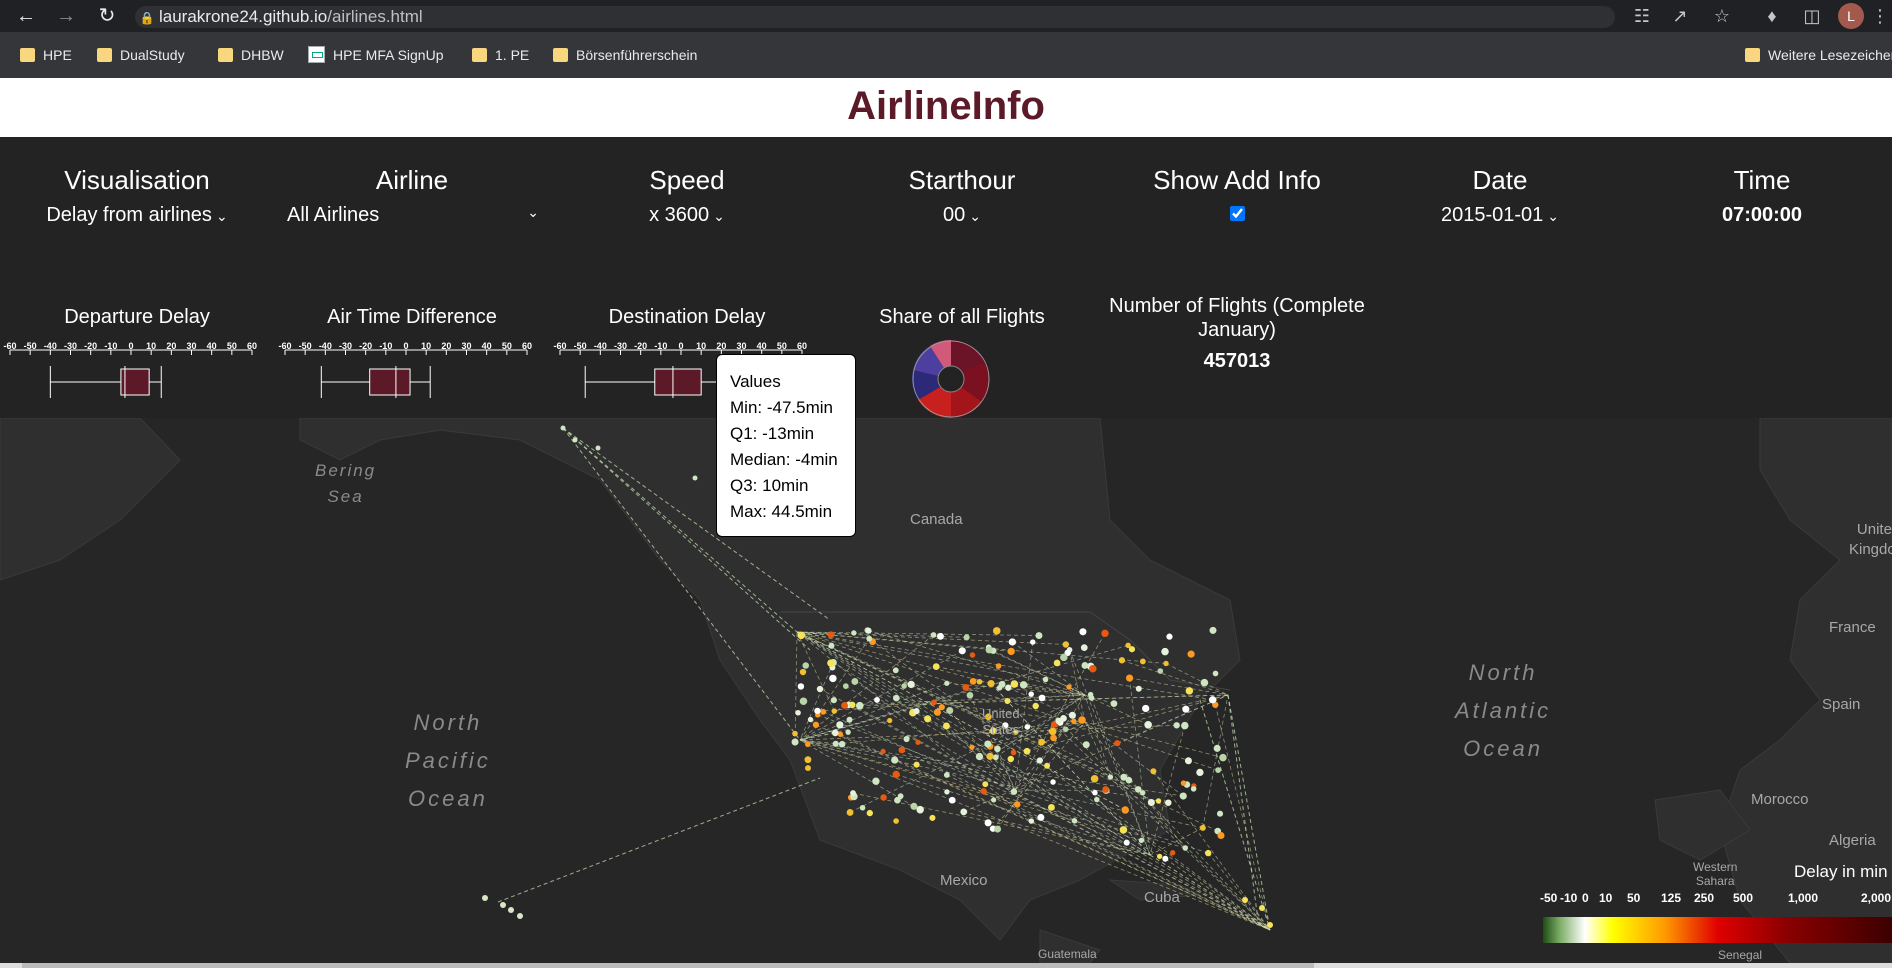 The width and height of the screenshot is (1892, 968). Describe the element at coordinates (66, 16) in the screenshot. I see `forward-icon: →` at that location.